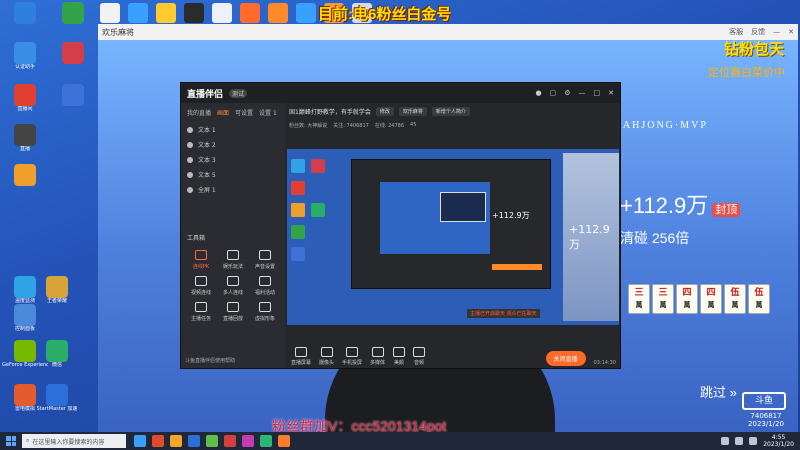 The height and width of the screenshot is (450, 800). What do you see at coordinates (351, 125) in the screenshot?
I see `stat-item: 关注: 7406817` at bounding box center [351, 125].